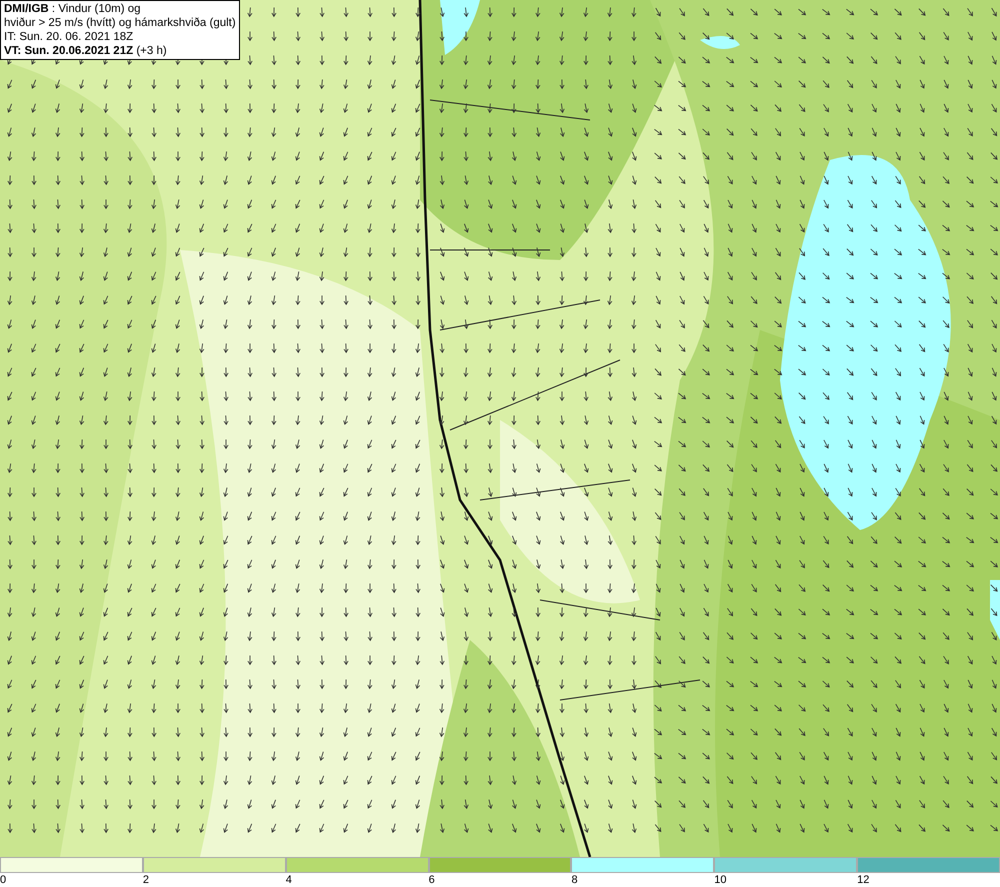 The width and height of the screenshot is (1000, 887). Describe the element at coordinates (574, 880) in the screenshot. I see `legend-tick-label: 8` at that location.